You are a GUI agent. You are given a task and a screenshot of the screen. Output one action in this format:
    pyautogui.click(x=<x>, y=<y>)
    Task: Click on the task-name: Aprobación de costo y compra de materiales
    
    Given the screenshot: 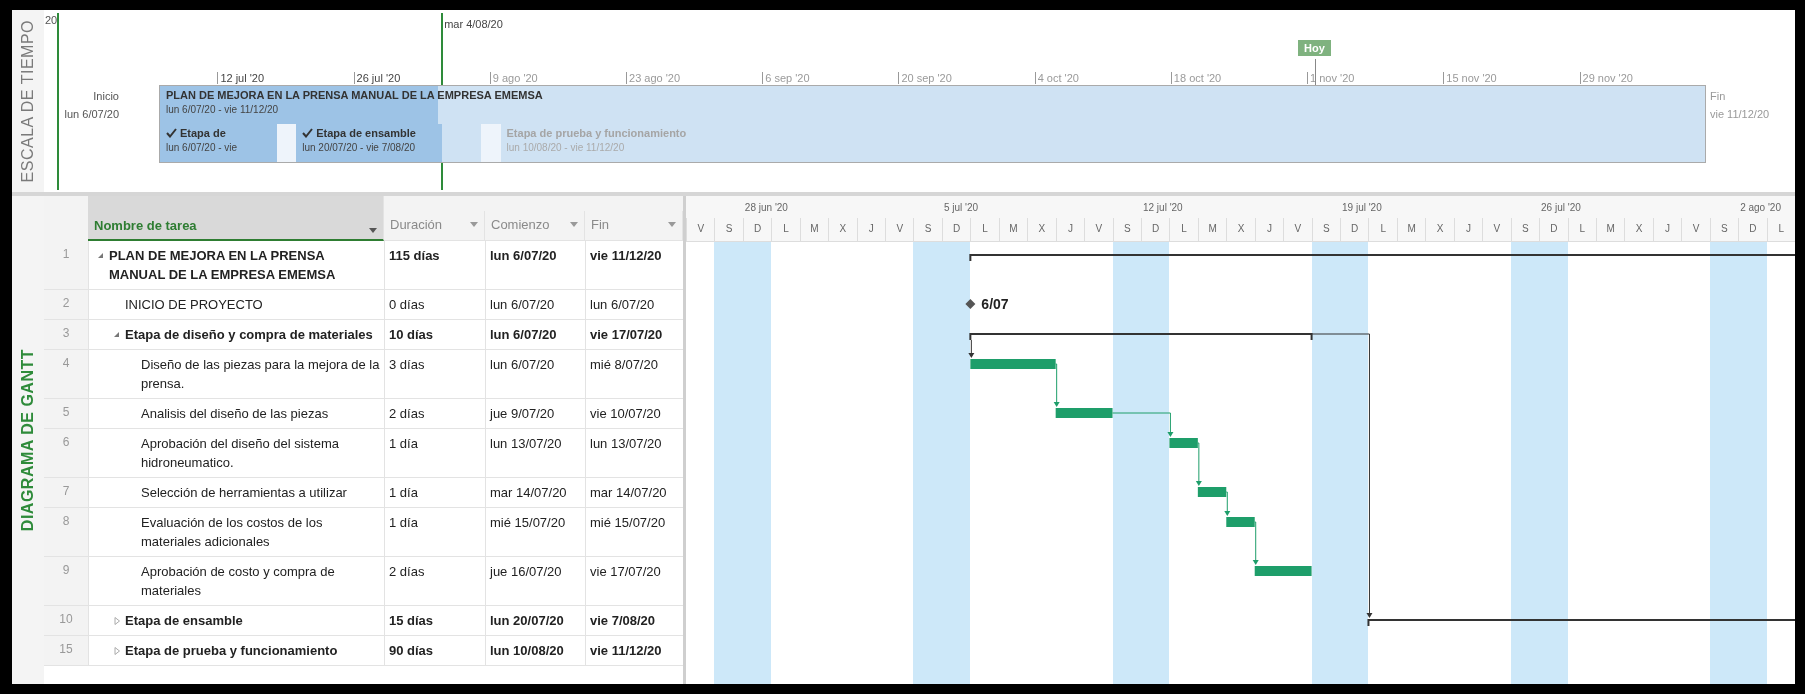 What is the action you would take?
    pyautogui.click(x=238, y=581)
    